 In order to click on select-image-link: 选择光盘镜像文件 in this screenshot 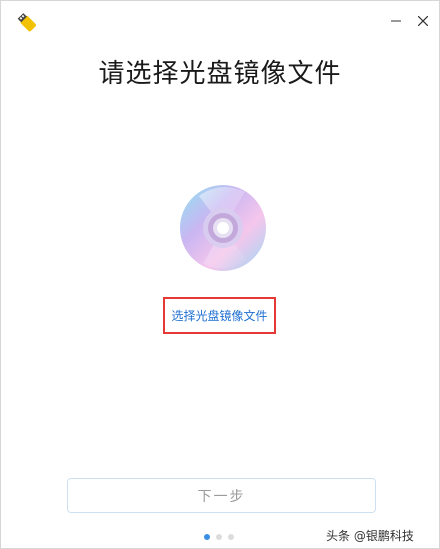, I will do `click(219, 315)`.